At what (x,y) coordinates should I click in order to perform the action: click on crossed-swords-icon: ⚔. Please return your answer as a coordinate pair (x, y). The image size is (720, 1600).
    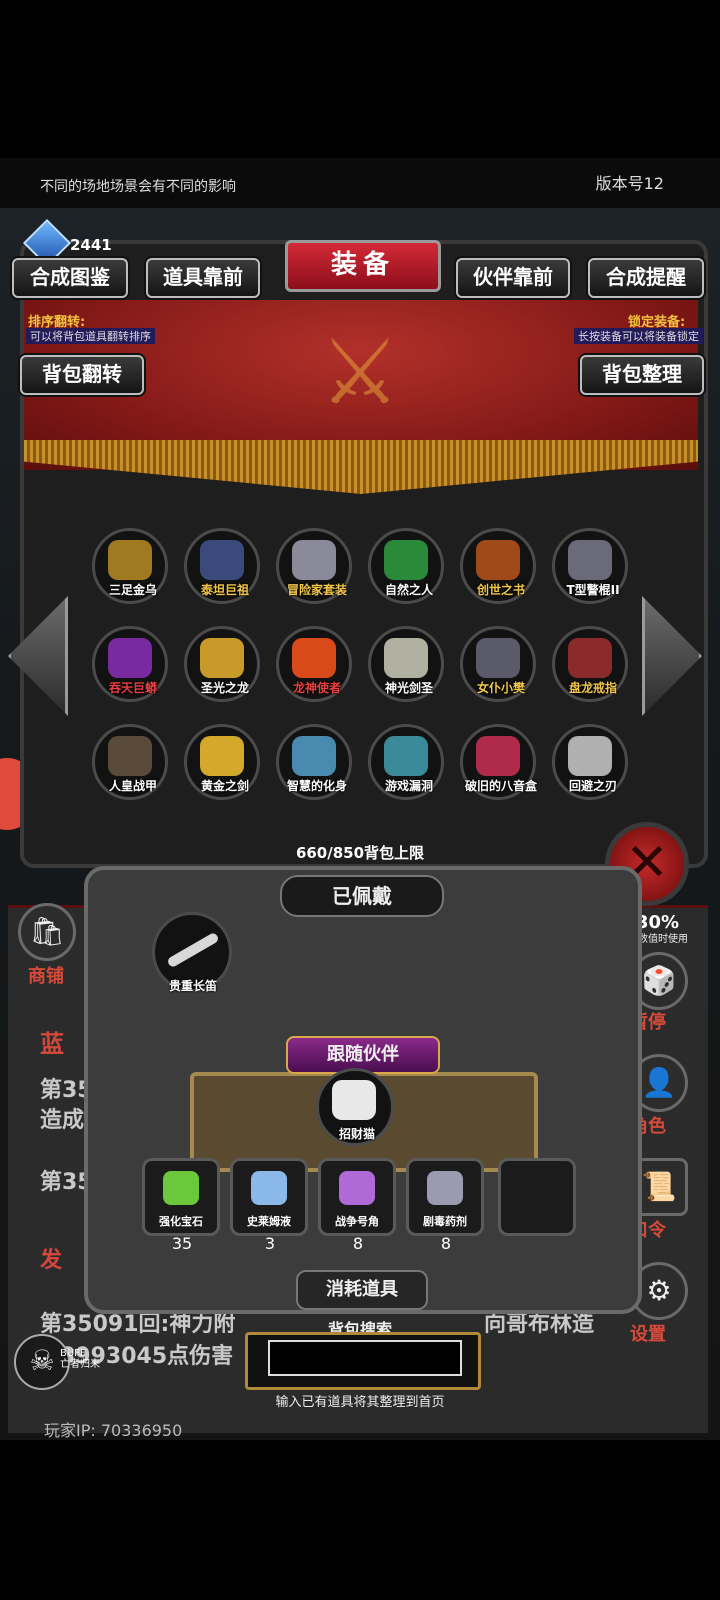
    Looking at the image, I should click on (360, 372).